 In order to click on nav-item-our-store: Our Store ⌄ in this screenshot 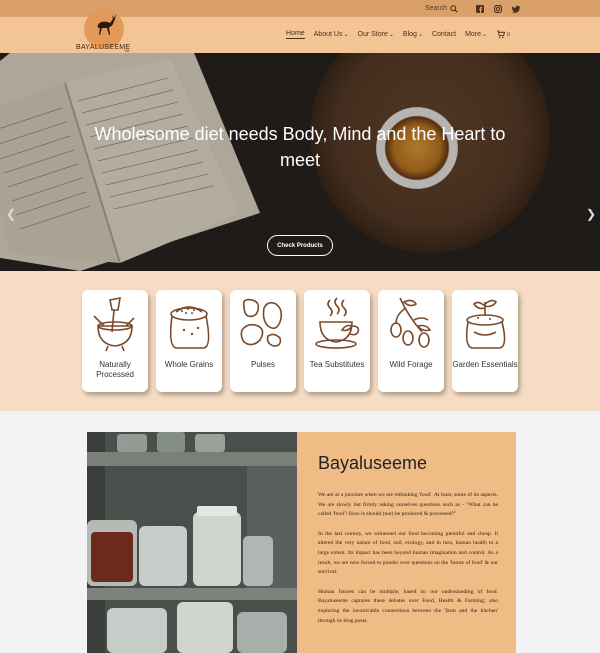, I will do `click(376, 34)`.